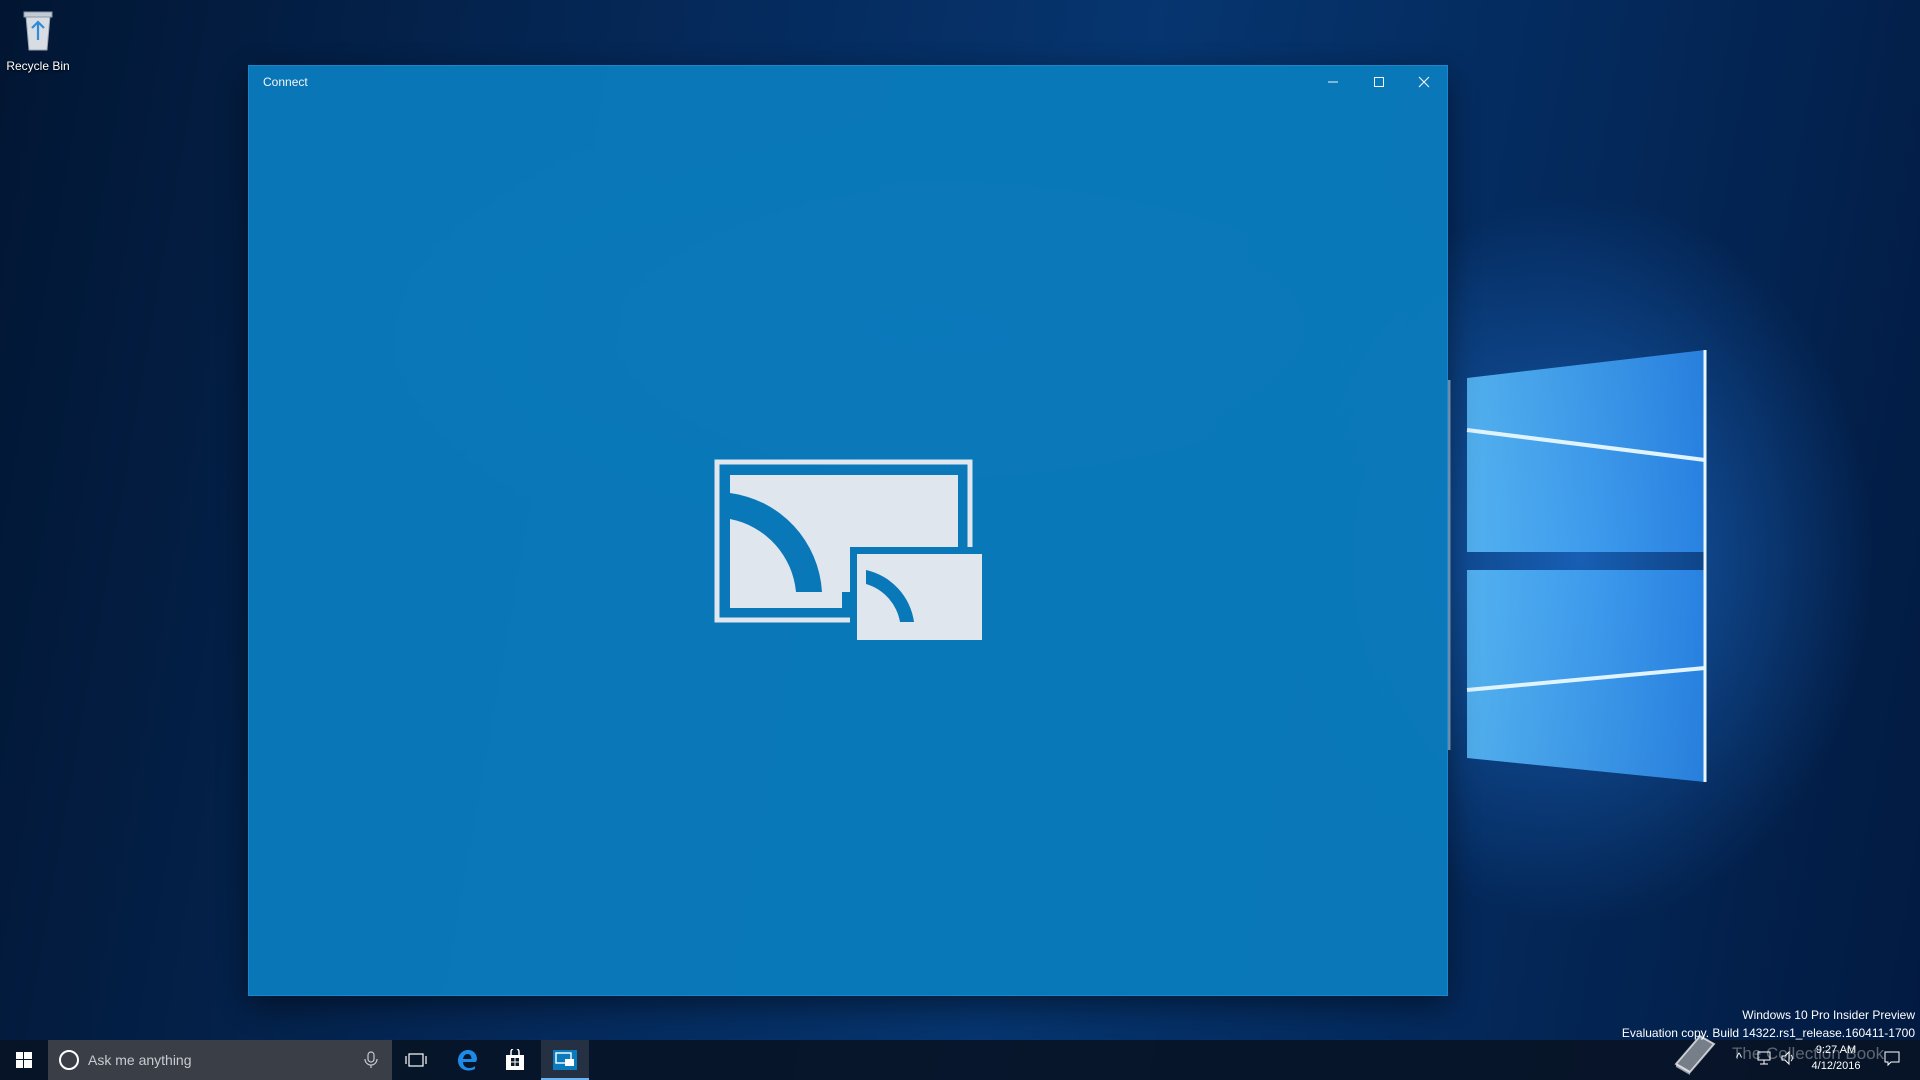 The height and width of the screenshot is (1080, 1920). What do you see at coordinates (371, 1060) in the screenshot?
I see `microphone-icon` at bounding box center [371, 1060].